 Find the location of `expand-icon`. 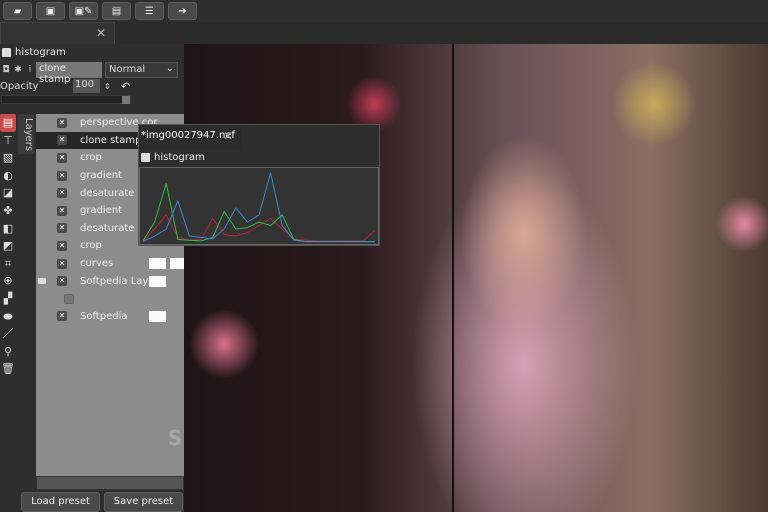

expand-icon is located at coordinates (6, 52).